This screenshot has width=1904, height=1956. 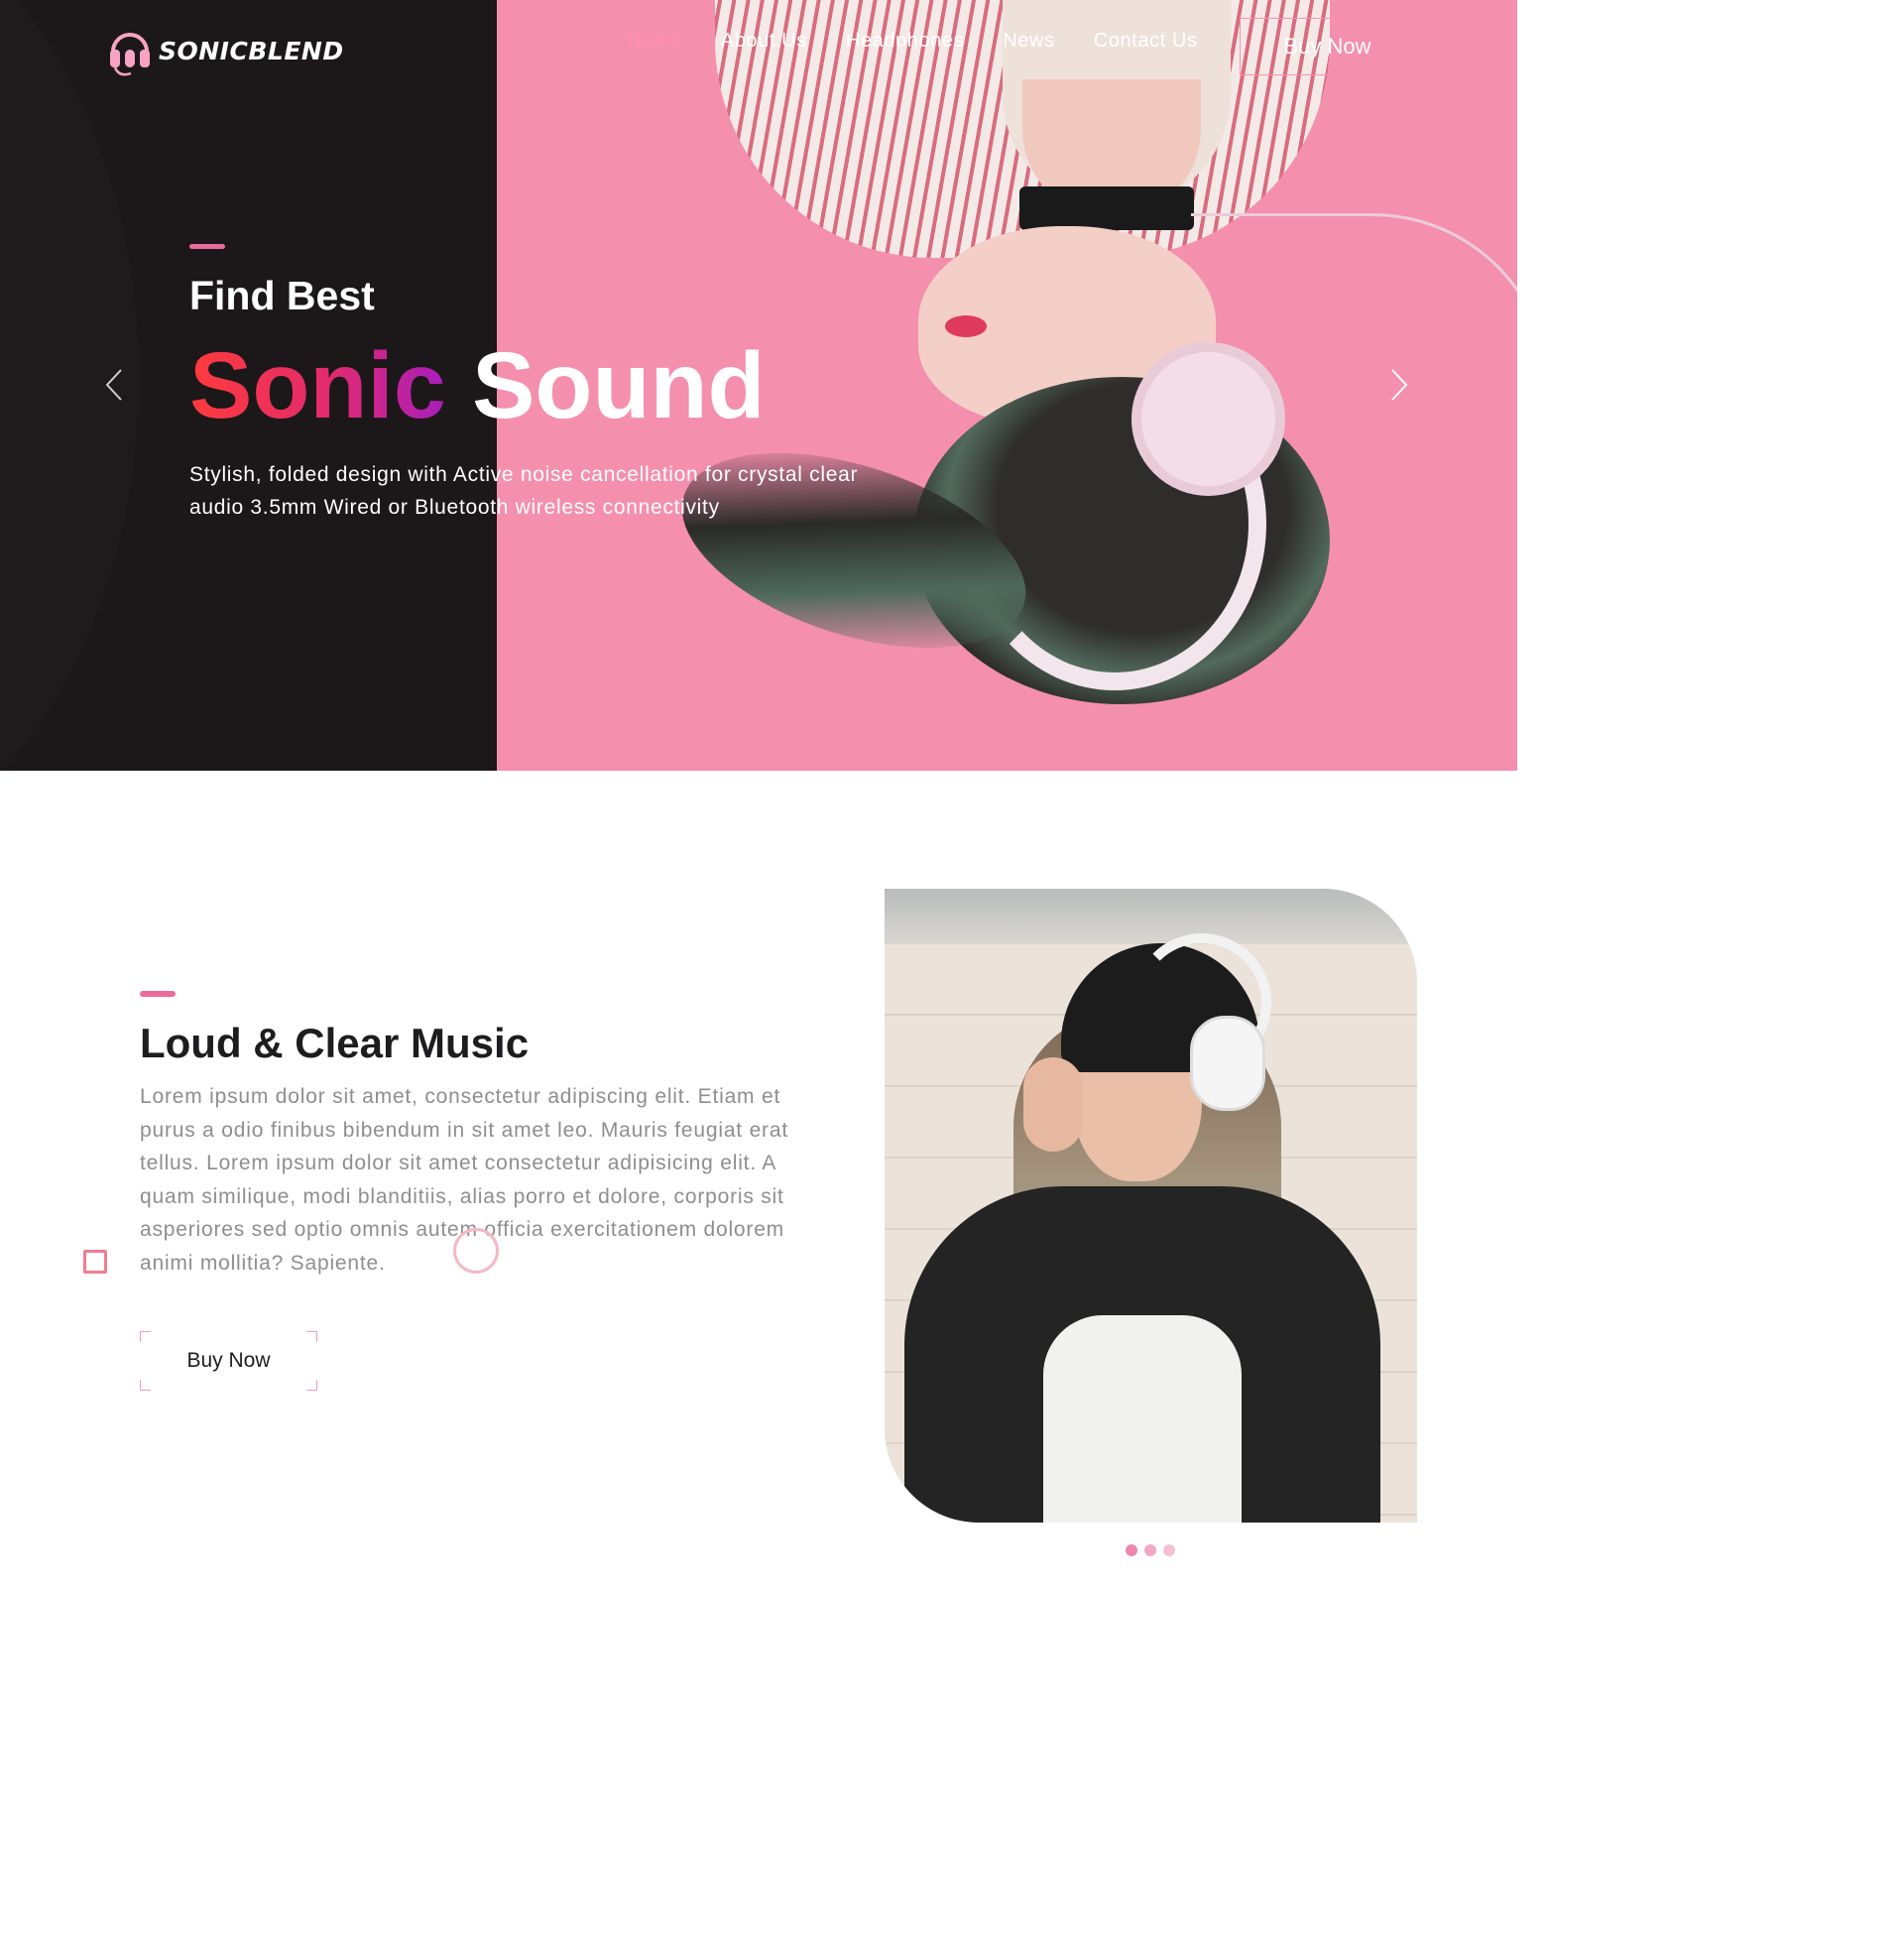 What do you see at coordinates (317, 385) in the screenshot?
I see `hero-title-highlight: Sonic` at bounding box center [317, 385].